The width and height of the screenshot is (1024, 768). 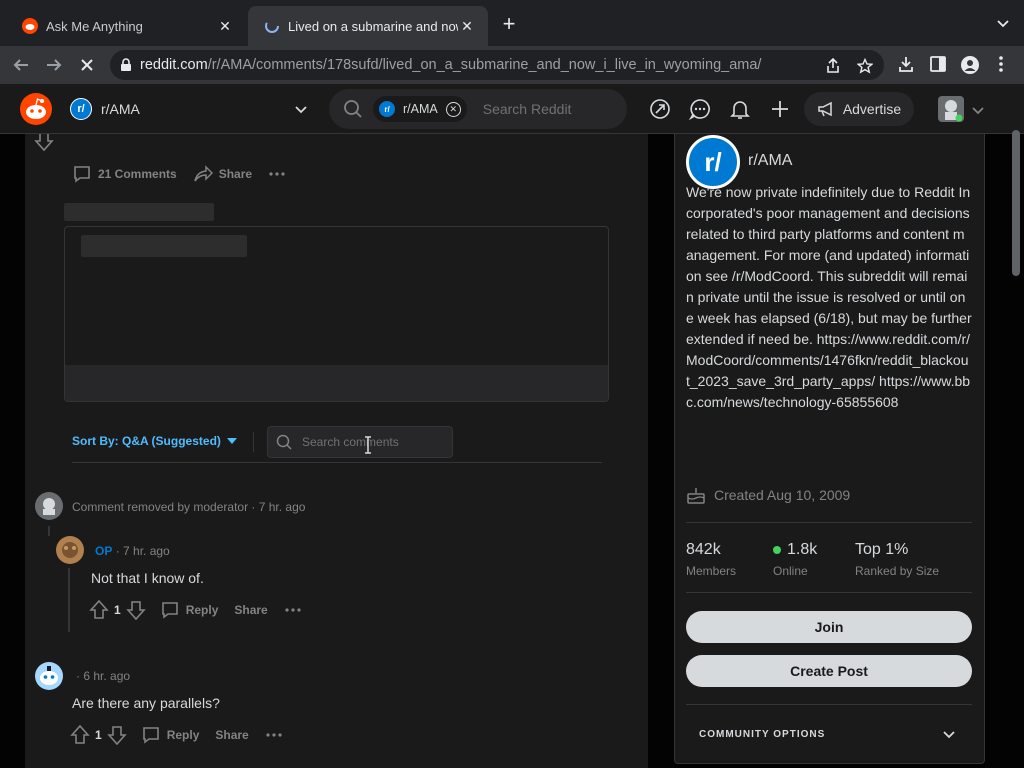 I want to click on new-tab-icon: +, so click(x=509, y=24).